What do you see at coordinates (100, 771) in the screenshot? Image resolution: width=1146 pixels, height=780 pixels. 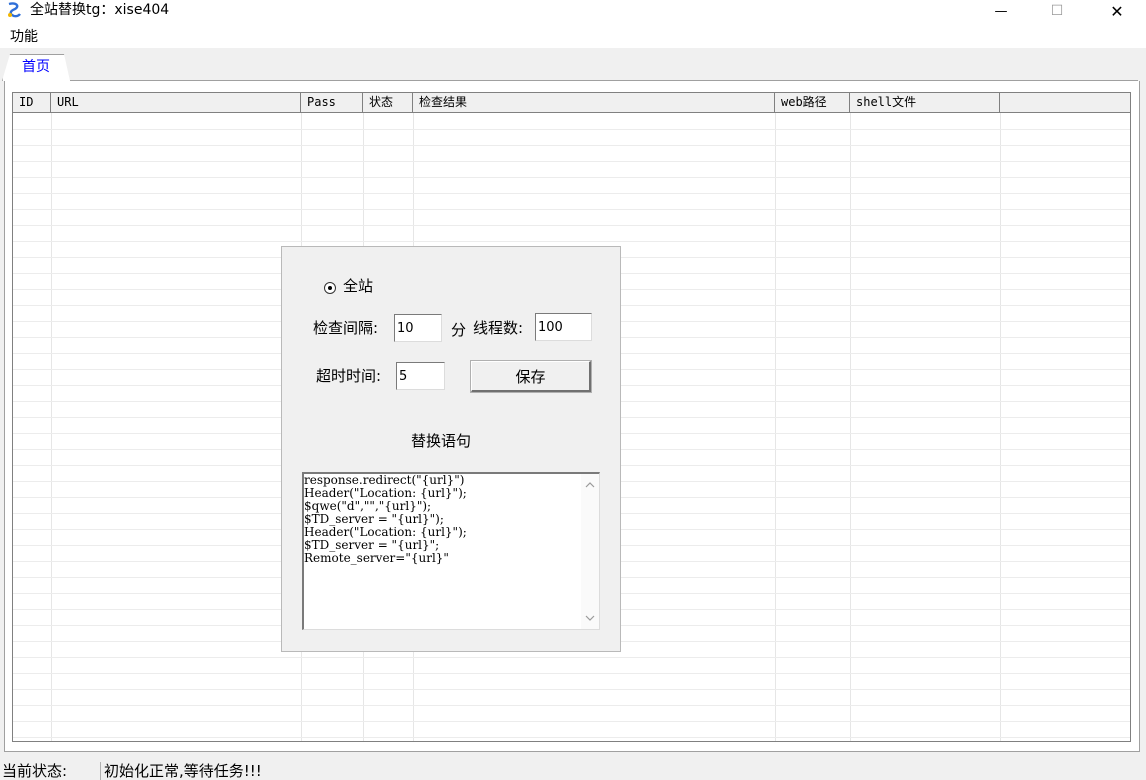 I see `status-separator` at bounding box center [100, 771].